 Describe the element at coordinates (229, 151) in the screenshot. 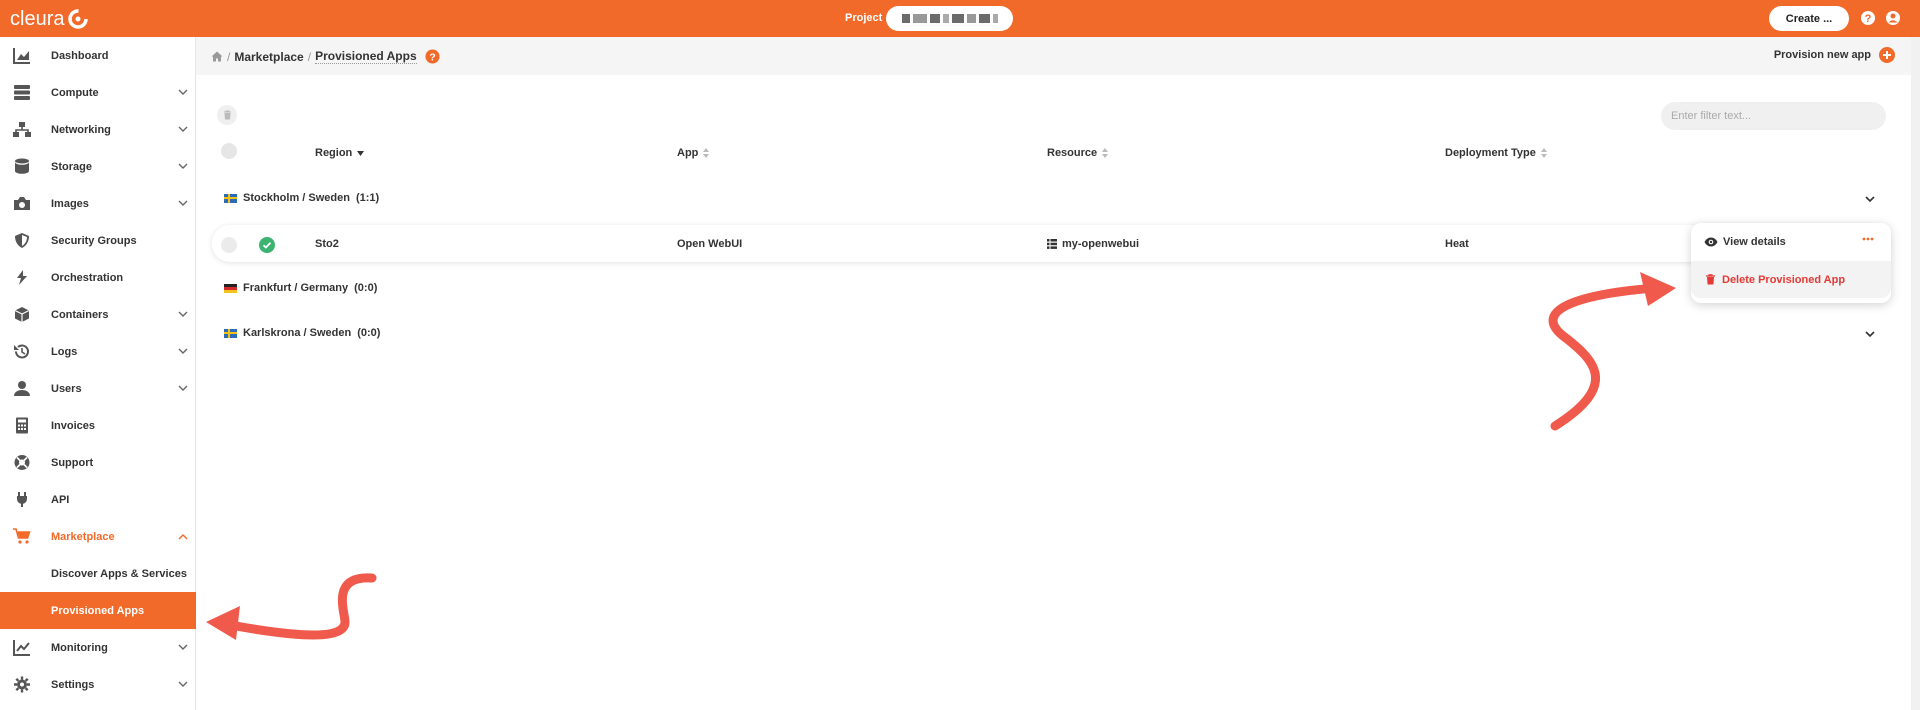

I see `select-all-checkbox` at that location.